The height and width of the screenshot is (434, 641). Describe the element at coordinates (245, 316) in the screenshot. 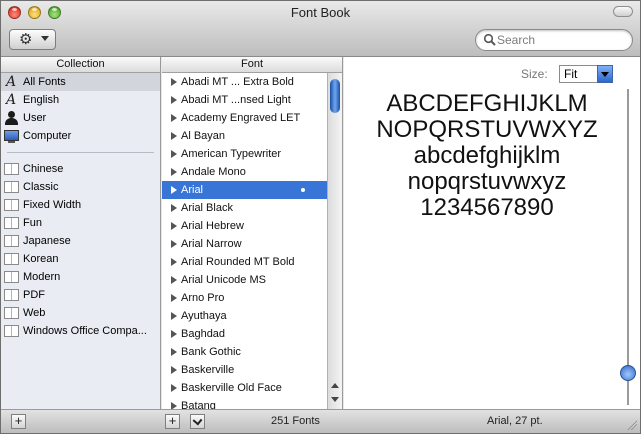

I see `font-list-item: Ayuthaya` at that location.